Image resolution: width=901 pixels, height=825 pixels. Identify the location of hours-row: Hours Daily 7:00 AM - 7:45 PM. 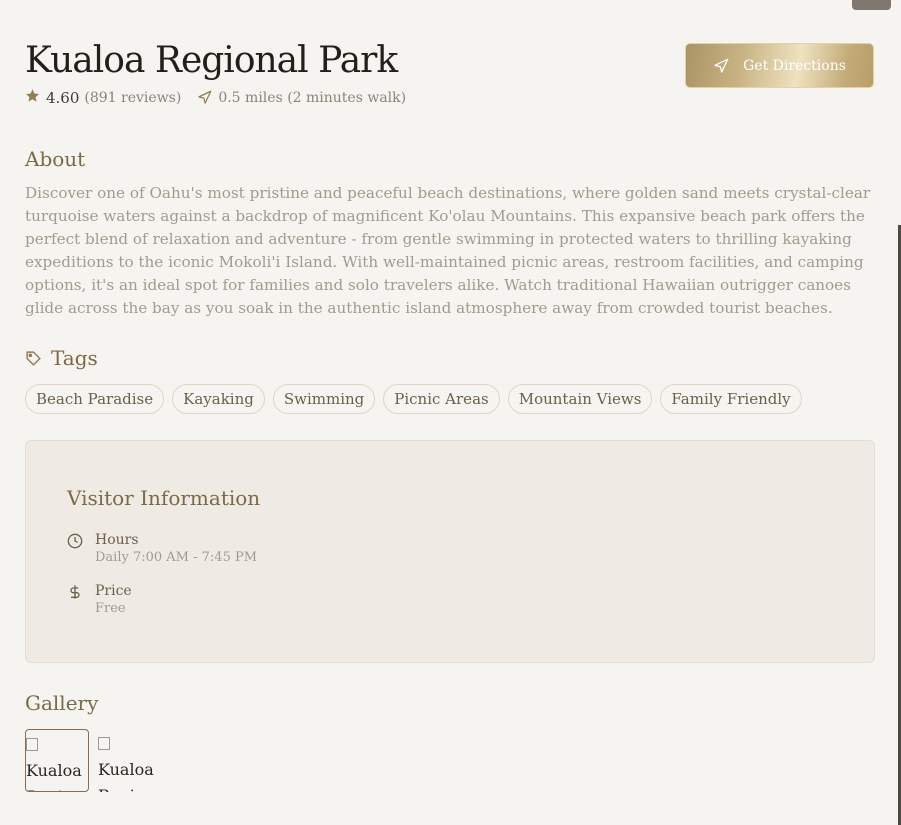
(162, 548).